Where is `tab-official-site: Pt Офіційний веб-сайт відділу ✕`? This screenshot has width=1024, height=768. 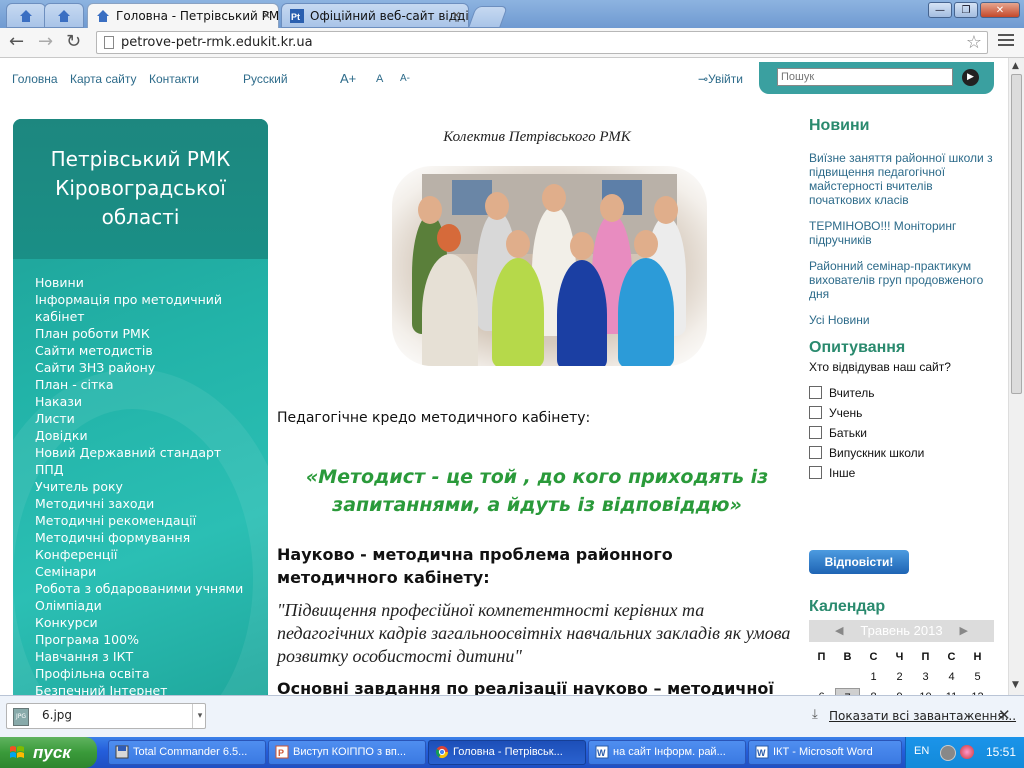 tab-official-site: Pt Офіційний веб-сайт відділу ✕ is located at coordinates (375, 15).